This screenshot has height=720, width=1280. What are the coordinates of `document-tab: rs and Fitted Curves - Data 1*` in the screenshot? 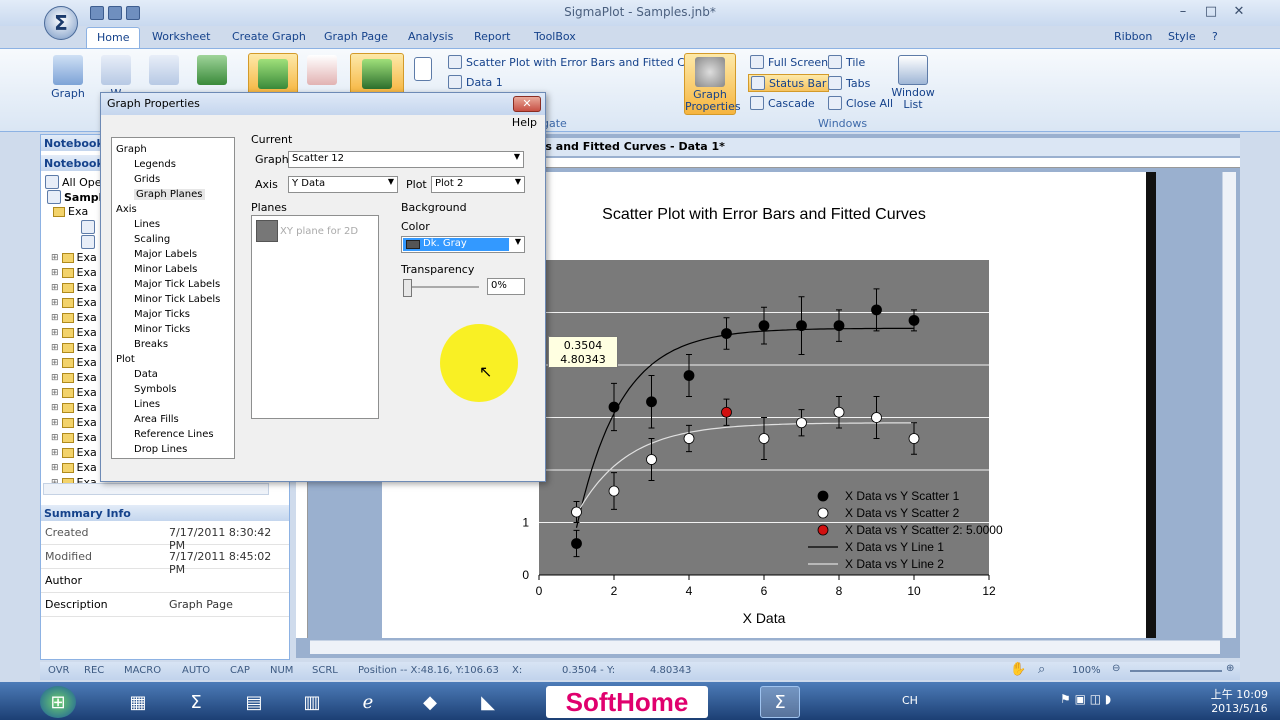 It's located at (890, 147).